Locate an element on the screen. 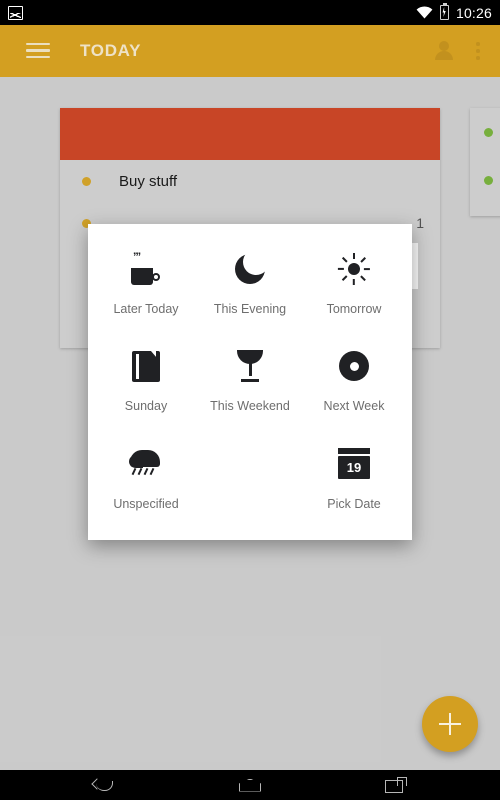 The width and height of the screenshot is (500, 800). recents-button is located at coordinates (396, 785).